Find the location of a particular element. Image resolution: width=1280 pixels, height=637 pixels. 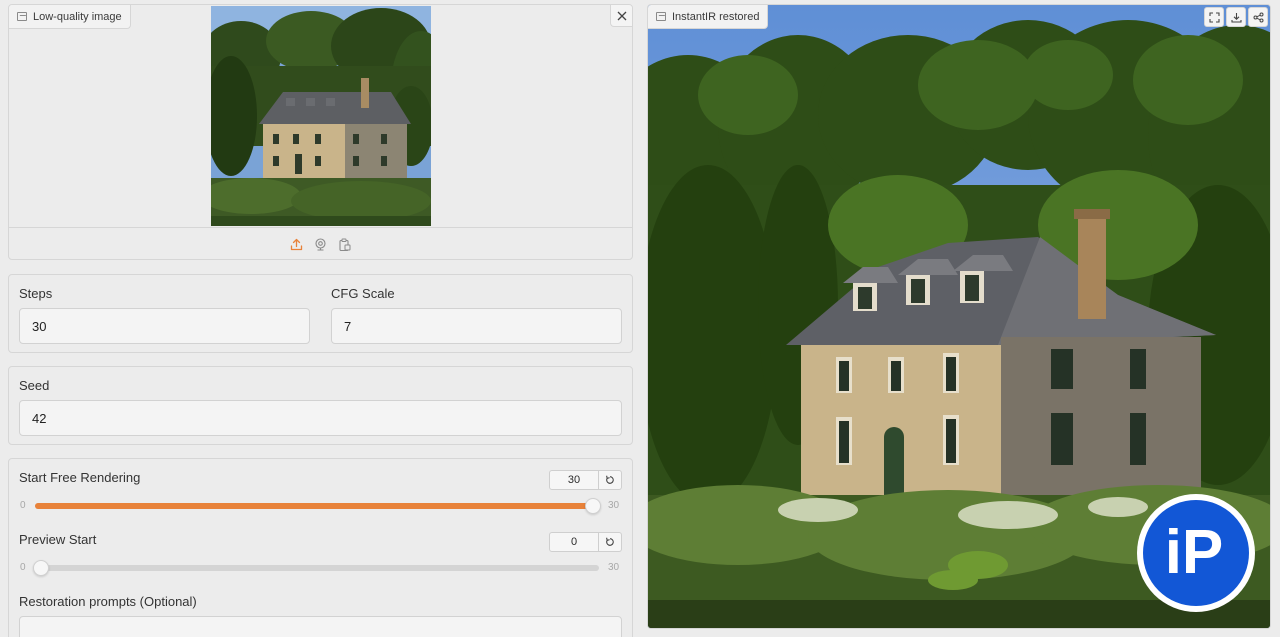

output-image-label: InstantIR restored is located at coordinates (708, 17).